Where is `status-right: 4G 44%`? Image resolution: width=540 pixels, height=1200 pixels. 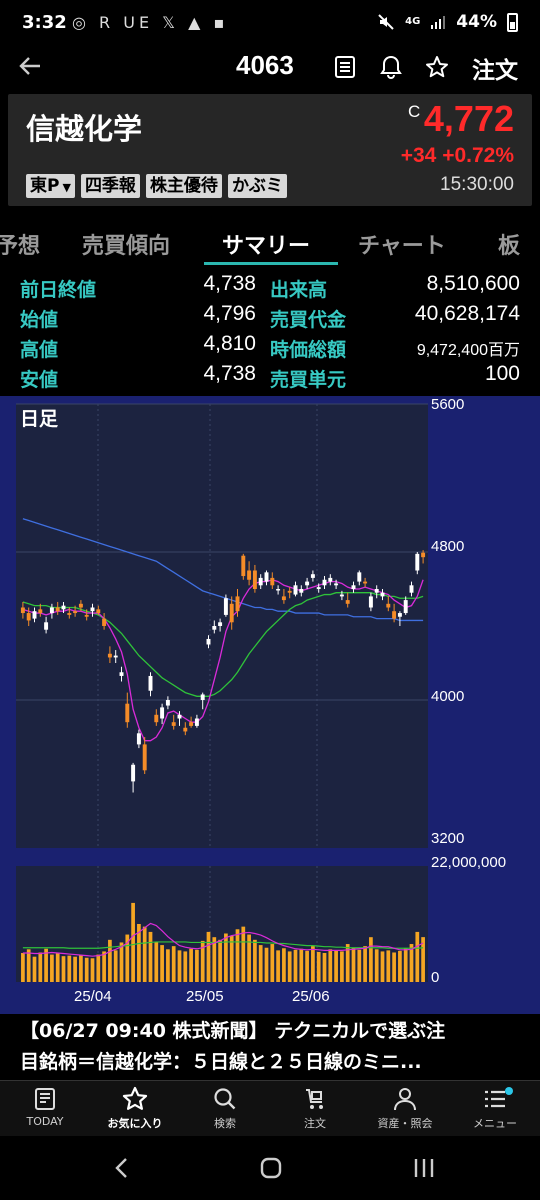
status-right: 4G 44% is located at coordinates (447, 22).